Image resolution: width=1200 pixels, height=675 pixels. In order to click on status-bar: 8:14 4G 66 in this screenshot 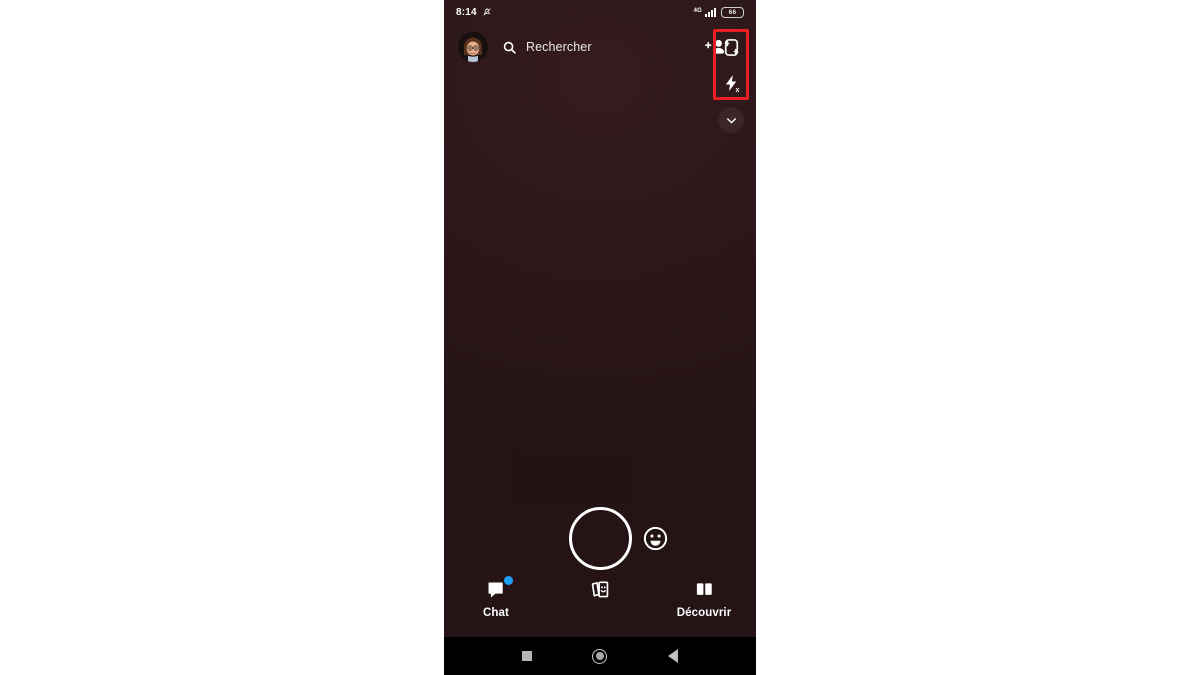, I will do `click(600, 12)`.